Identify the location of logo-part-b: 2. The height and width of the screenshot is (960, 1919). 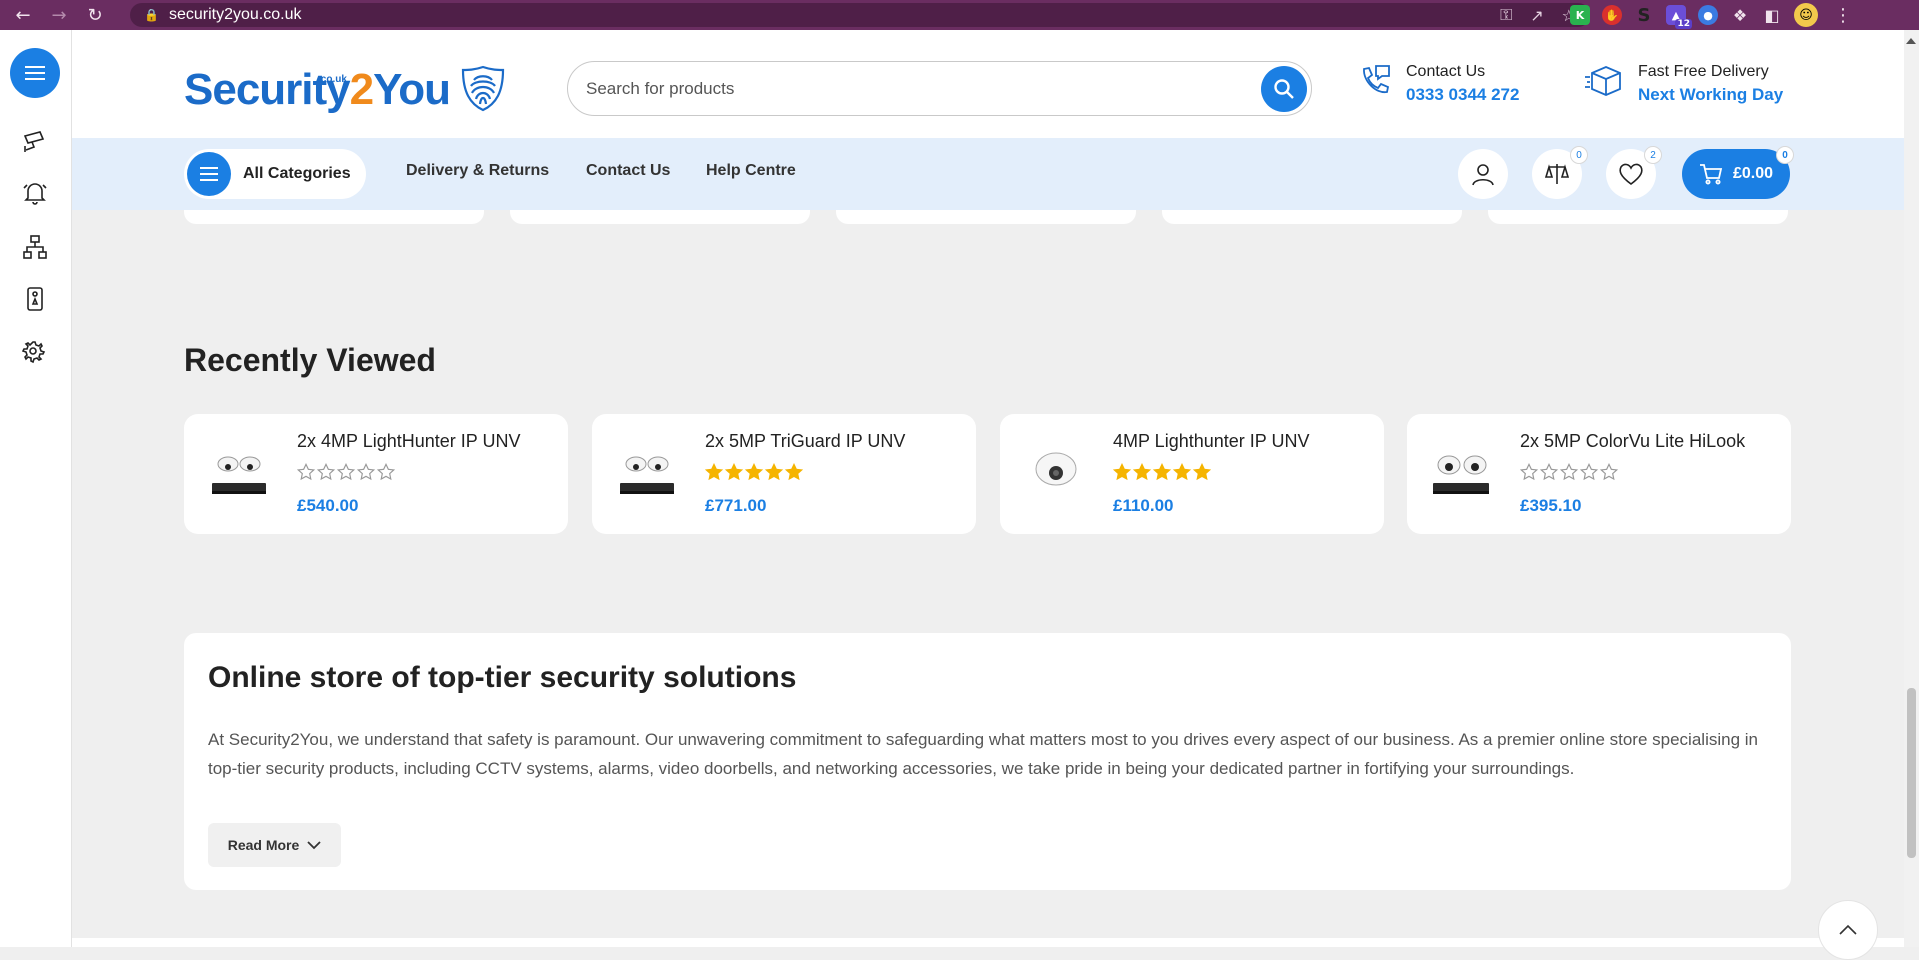
(362, 89).